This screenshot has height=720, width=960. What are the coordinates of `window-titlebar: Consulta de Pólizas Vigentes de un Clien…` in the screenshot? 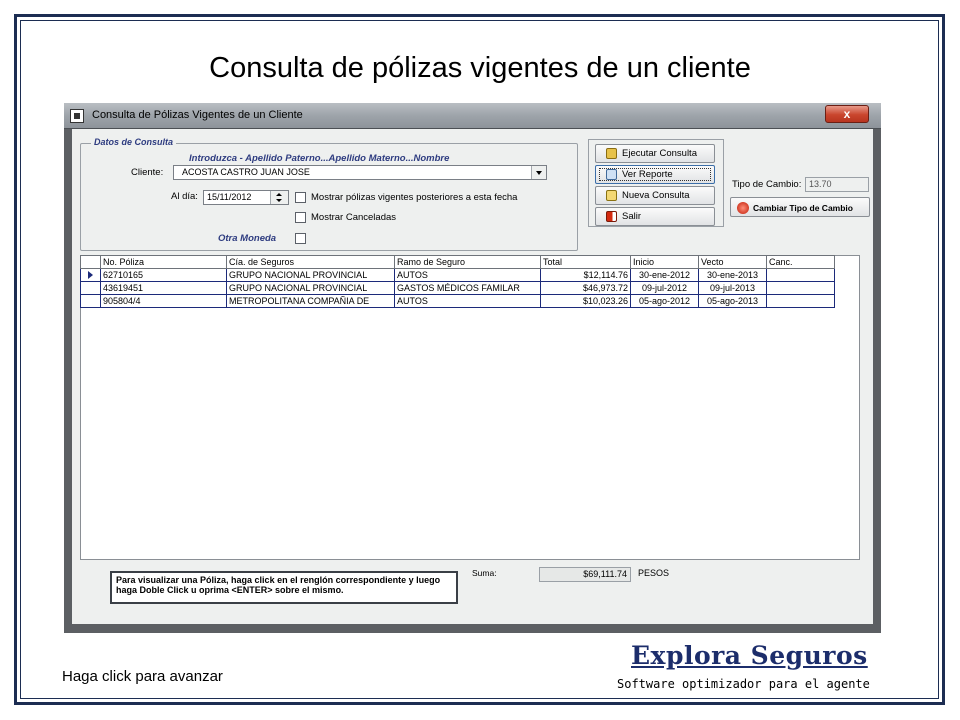 It's located at (472, 116).